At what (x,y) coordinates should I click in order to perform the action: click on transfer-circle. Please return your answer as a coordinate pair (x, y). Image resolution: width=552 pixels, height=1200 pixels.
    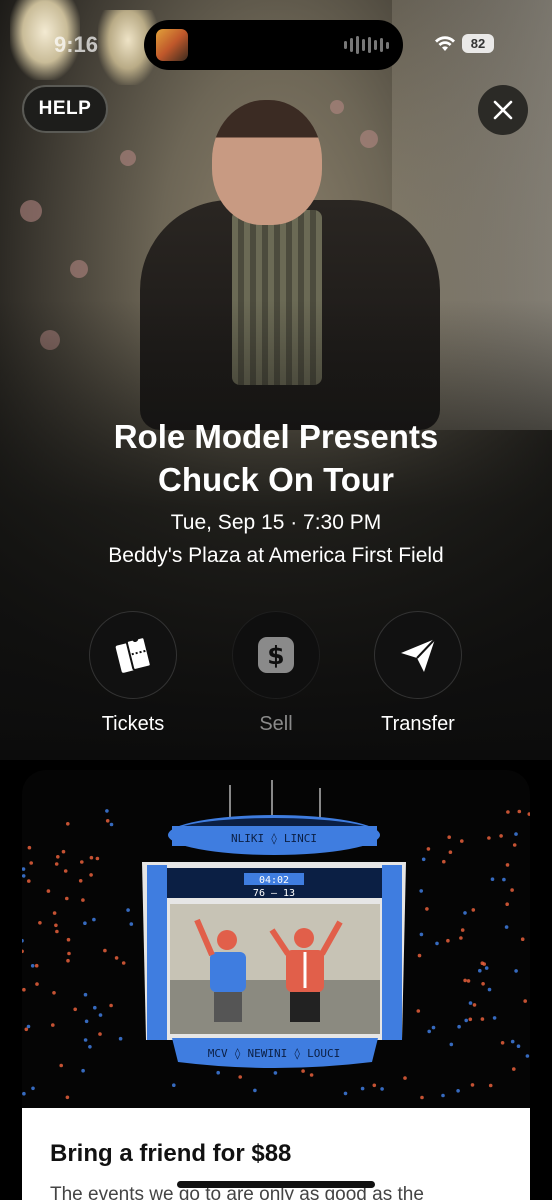
    Looking at the image, I should click on (418, 655).